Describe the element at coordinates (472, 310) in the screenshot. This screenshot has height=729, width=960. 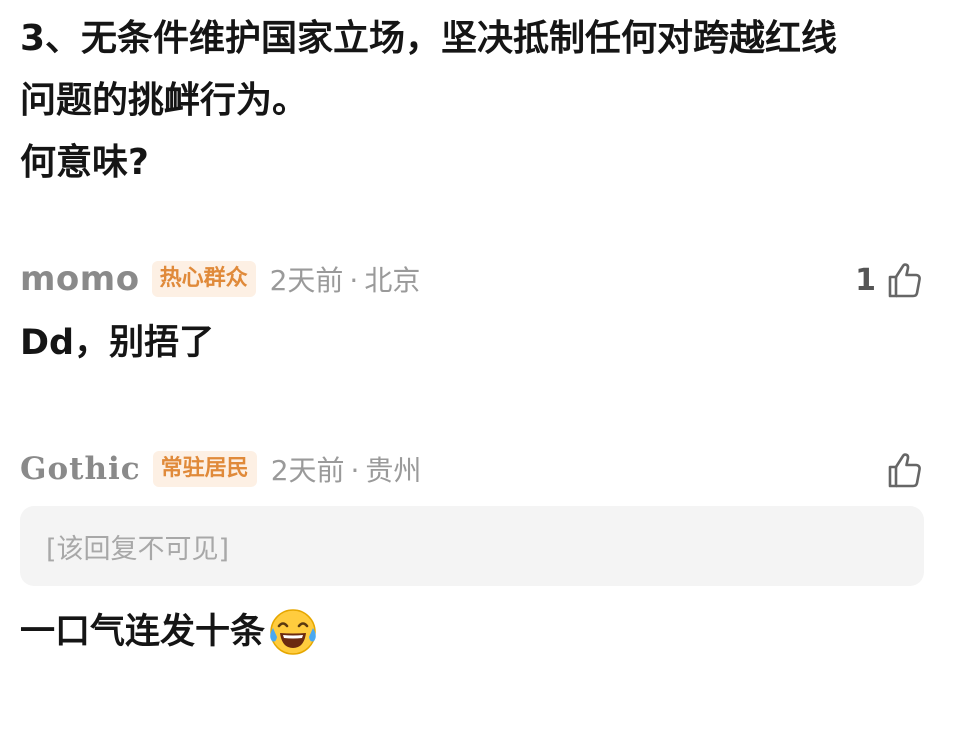
I see `comment-item: momo 热心群众 2天前 · 北京 1 Dd，别捂了` at that location.